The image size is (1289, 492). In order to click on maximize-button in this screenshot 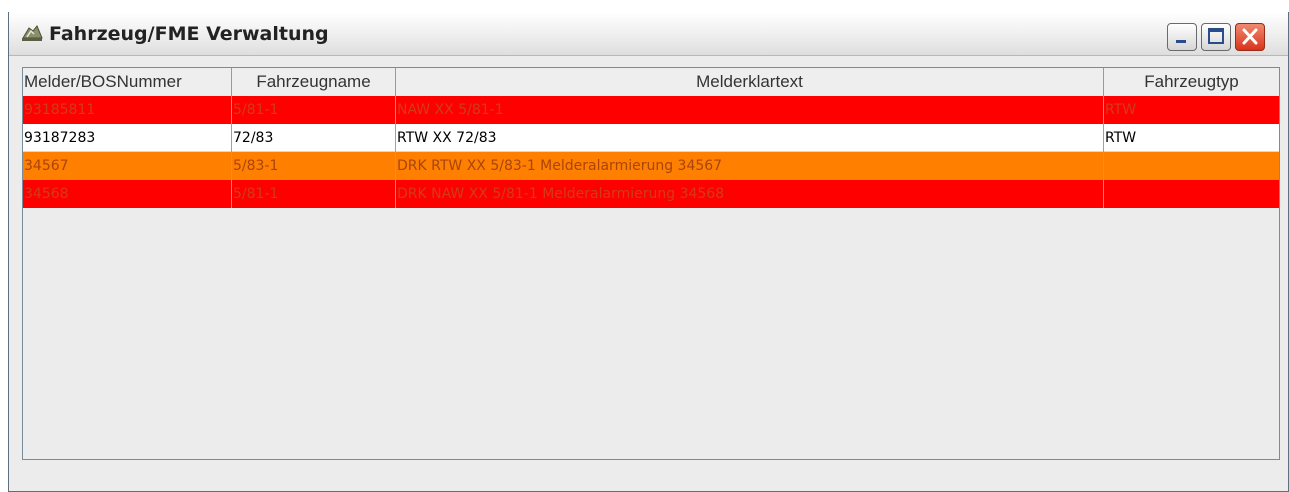, I will do `click(1216, 37)`.